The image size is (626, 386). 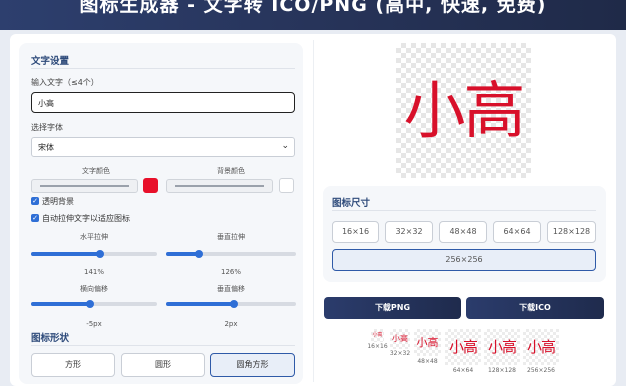 What do you see at coordinates (50, 338) in the screenshot?
I see `shape-section-title: 图标形状` at bounding box center [50, 338].